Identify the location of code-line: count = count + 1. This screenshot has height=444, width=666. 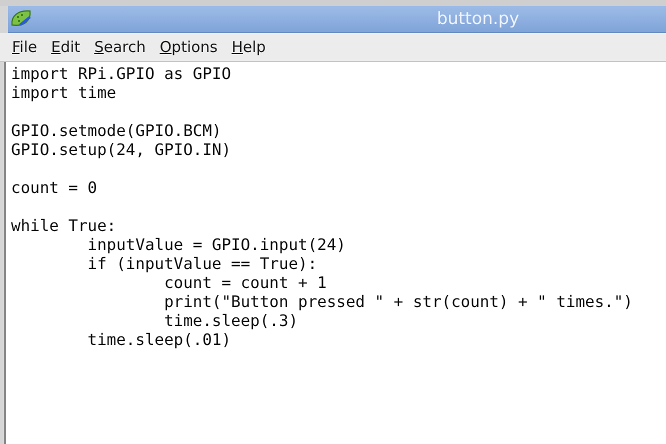
(245, 282).